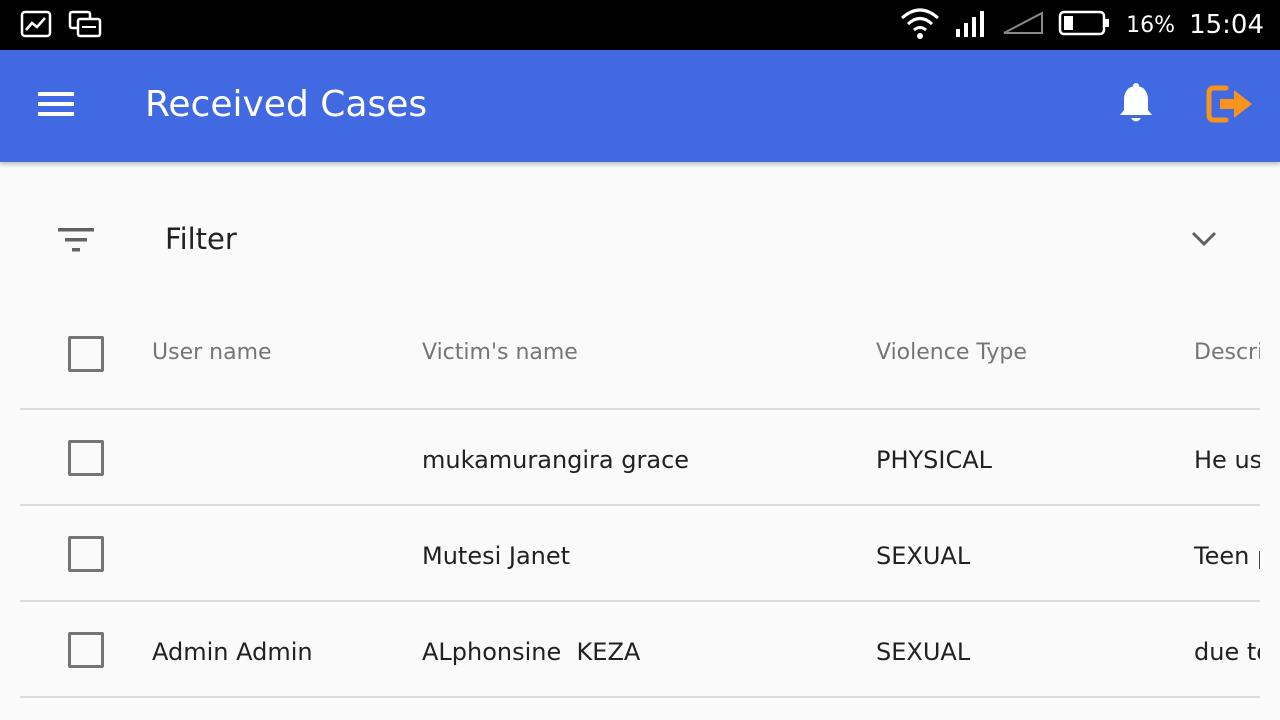 This screenshot has height=720, width=1280. What do you see at coordinates (556, 460) in the screenshot?
I see `cell-victim-name: mukamurangira grace` at bounding box center [556, 460].